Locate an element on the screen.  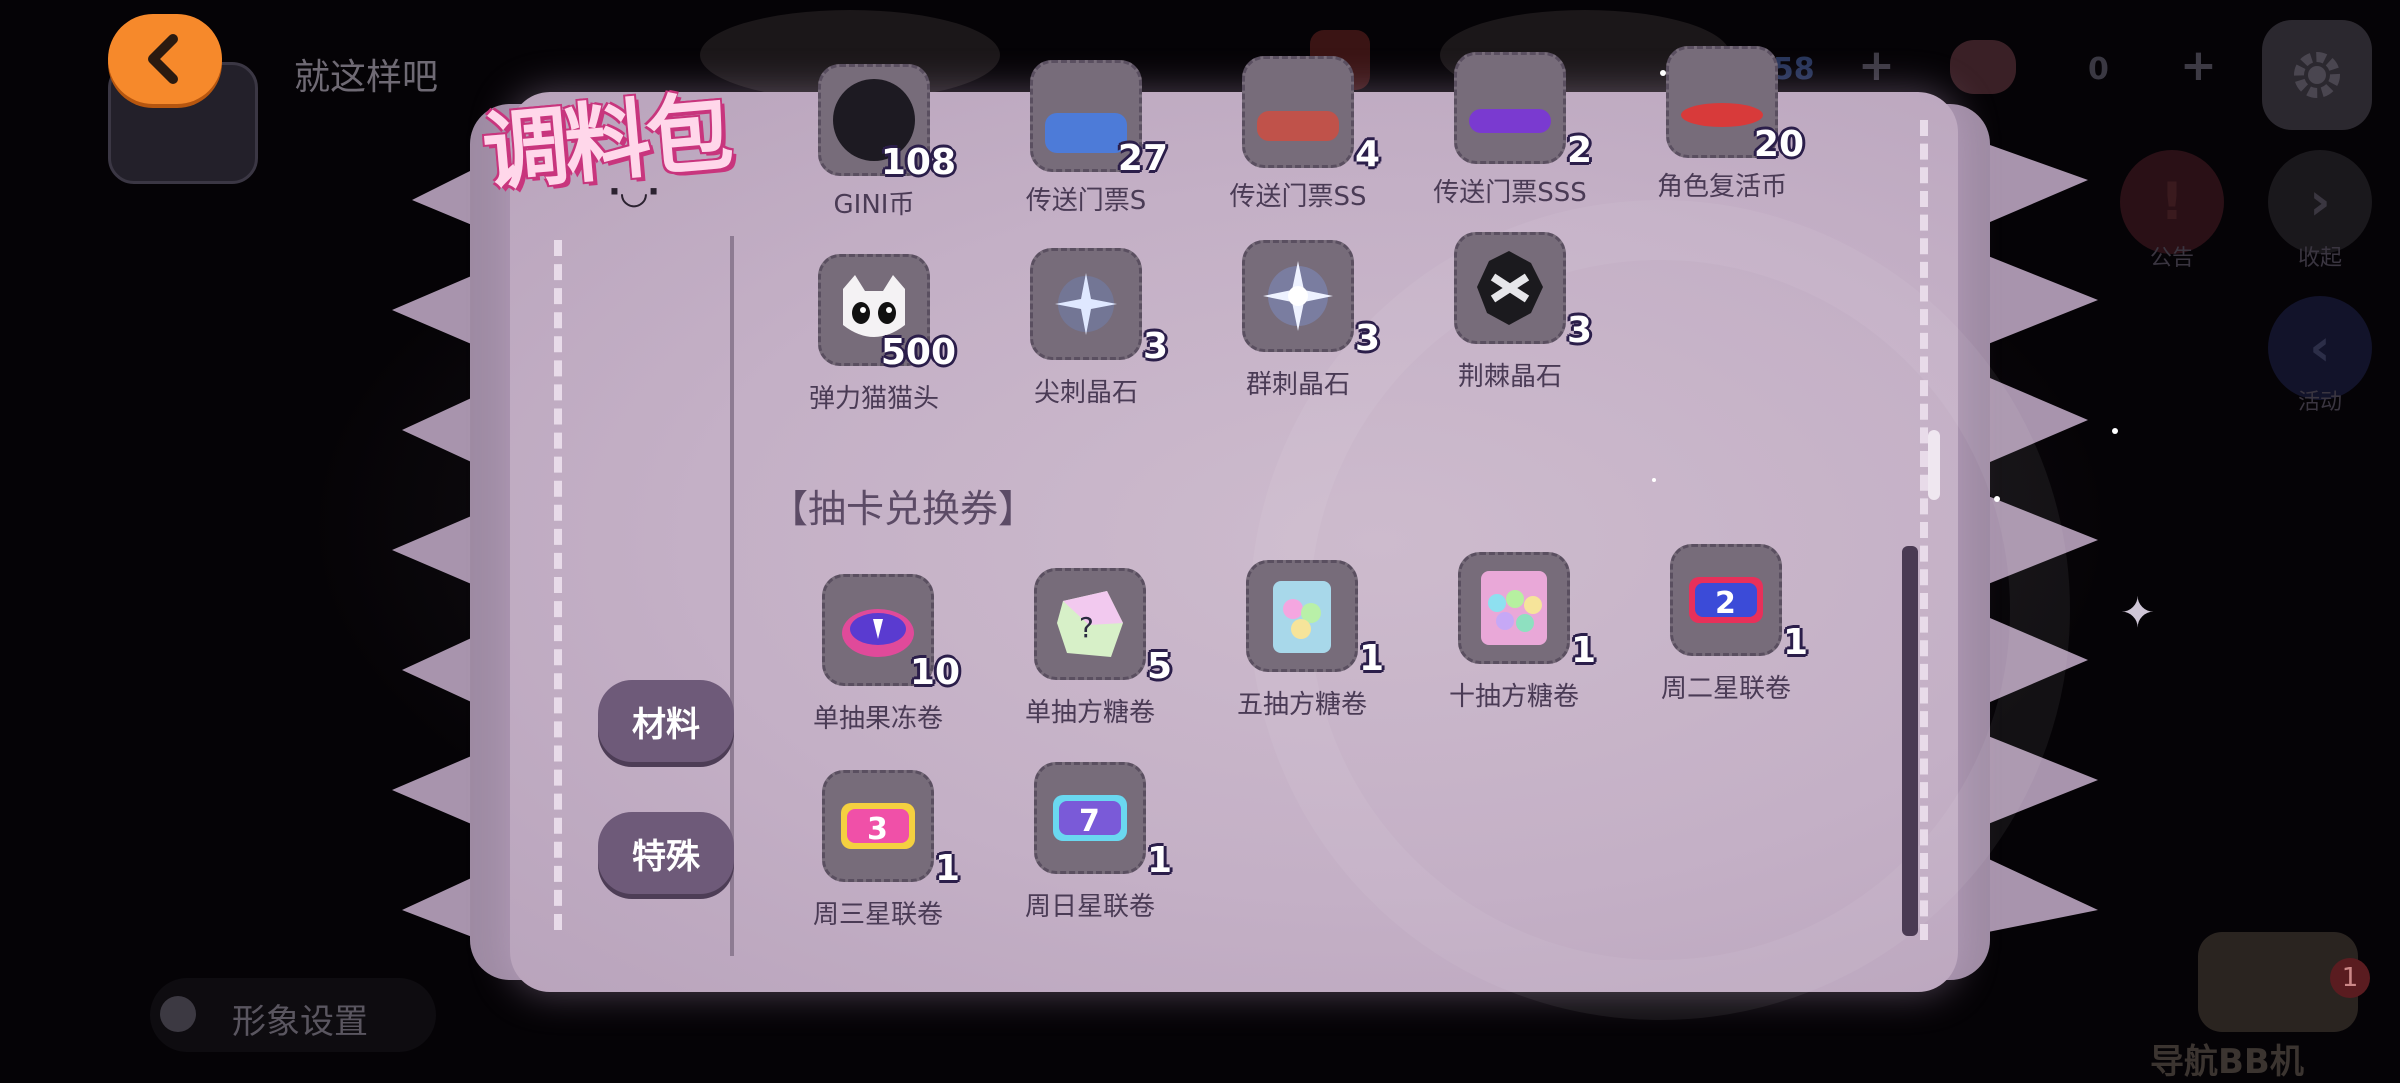
item-name: 十抽方糖卷 is located at coordinates (1513, 697).